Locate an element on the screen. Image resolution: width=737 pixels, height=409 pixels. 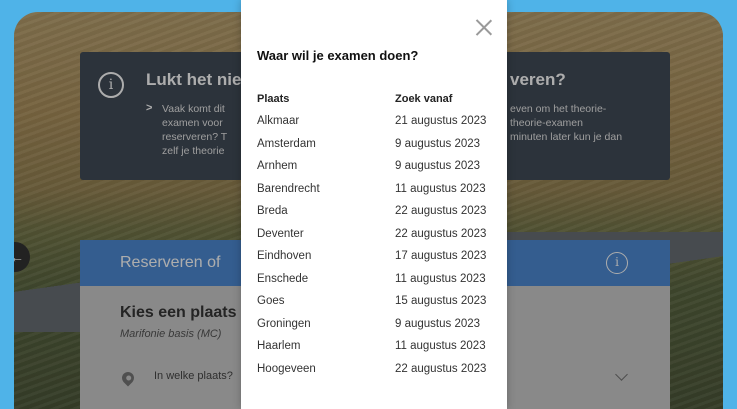
place-name: Eindhoven is located at coordinates (326, 256).